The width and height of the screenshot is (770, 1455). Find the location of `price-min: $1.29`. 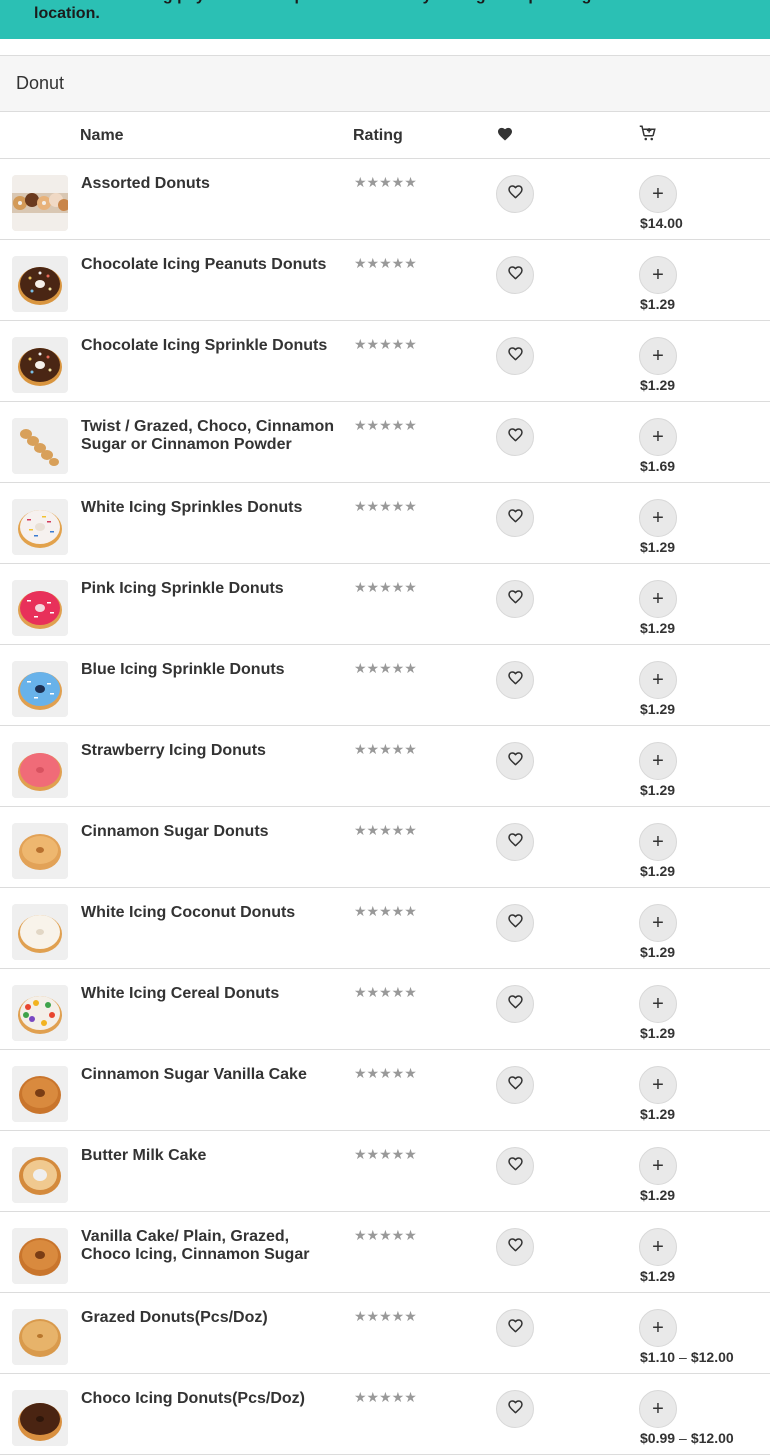

price-min: $1.29 is located at coordinates (658, 790).